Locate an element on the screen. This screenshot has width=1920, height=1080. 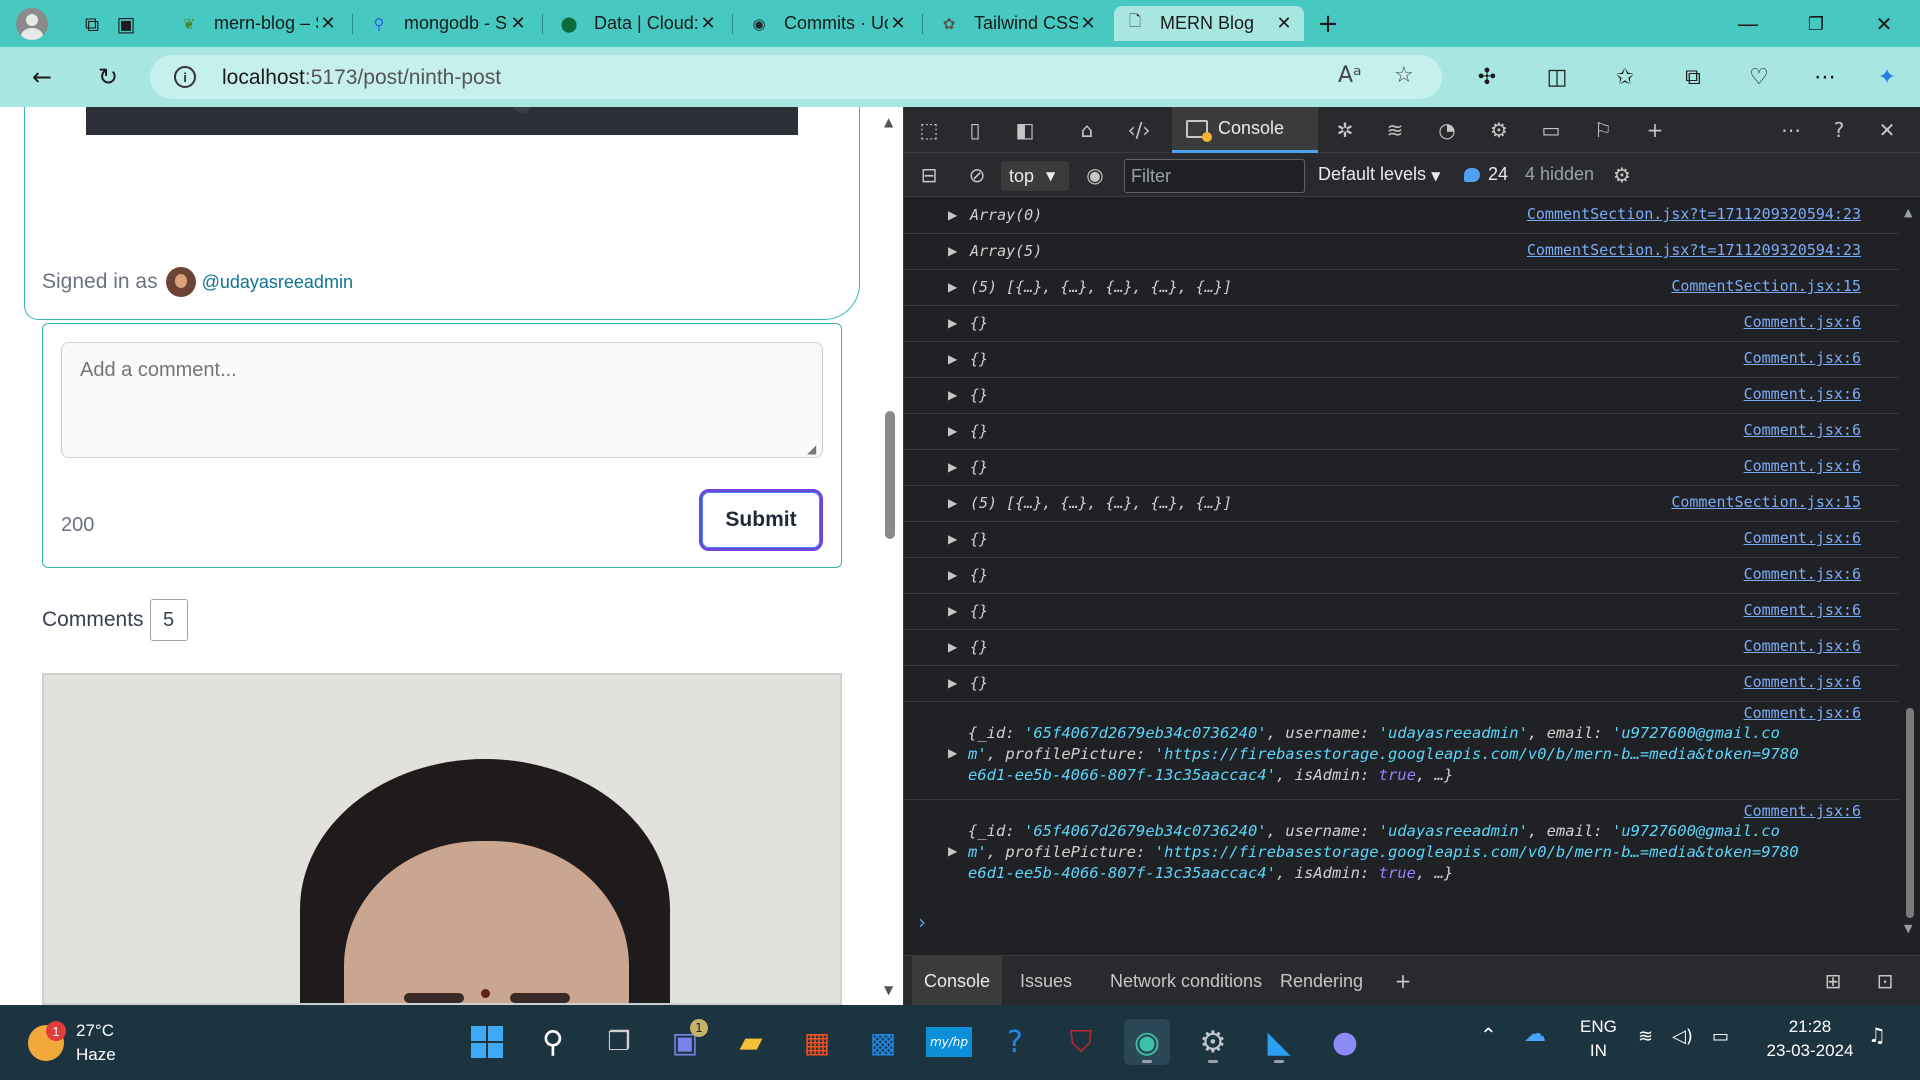
battery-icon: ▭ is located at coordinates (1720, 1037).